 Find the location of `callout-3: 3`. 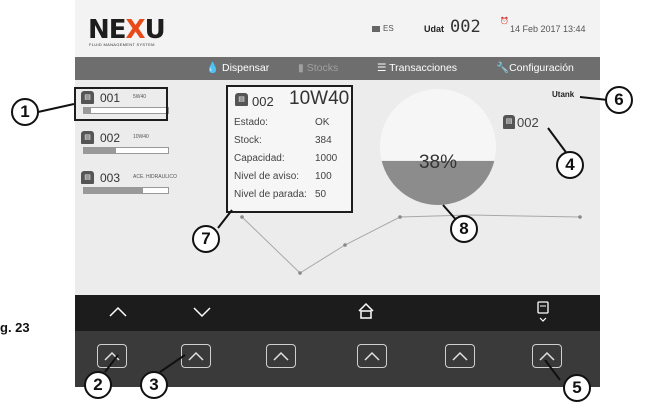

callout-3: 3 is located at coordinates (154, 385).